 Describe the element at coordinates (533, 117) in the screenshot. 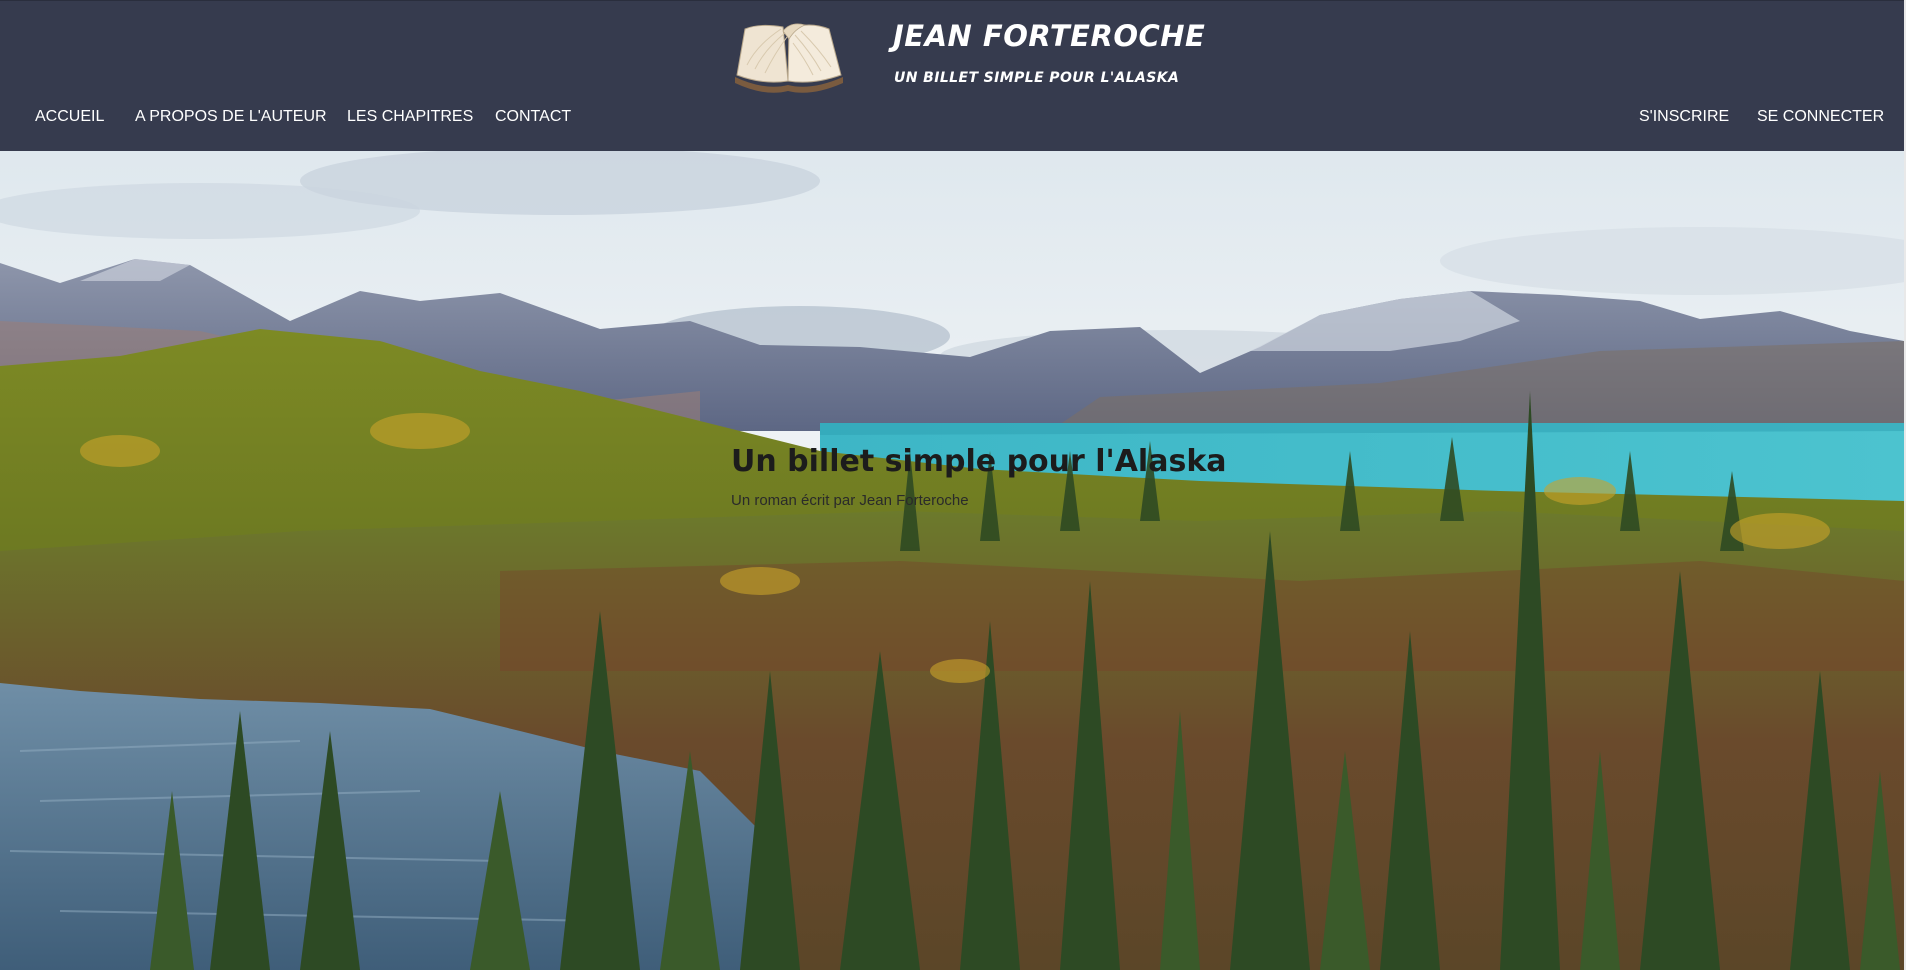

I see `nav-contact: CONTACT` at that location.